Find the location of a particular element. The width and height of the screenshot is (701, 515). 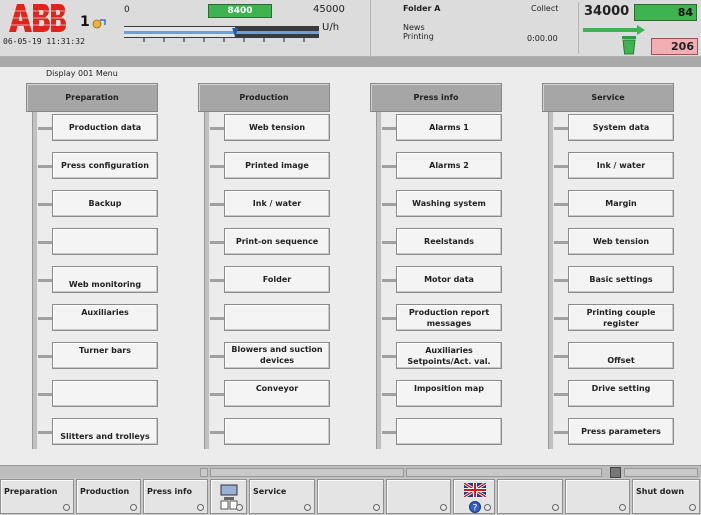

menu-item-row: Production data is located at coordinates (98, 127).